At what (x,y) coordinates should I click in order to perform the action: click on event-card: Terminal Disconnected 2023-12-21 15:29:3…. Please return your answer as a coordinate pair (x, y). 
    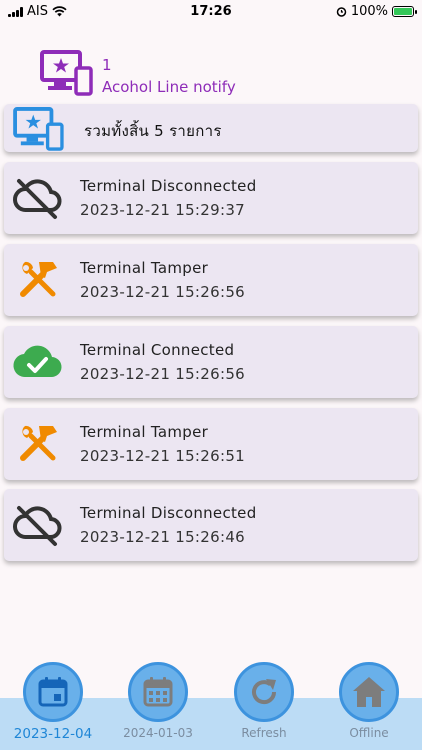
    Looking at the image, I should click on (211, 198).